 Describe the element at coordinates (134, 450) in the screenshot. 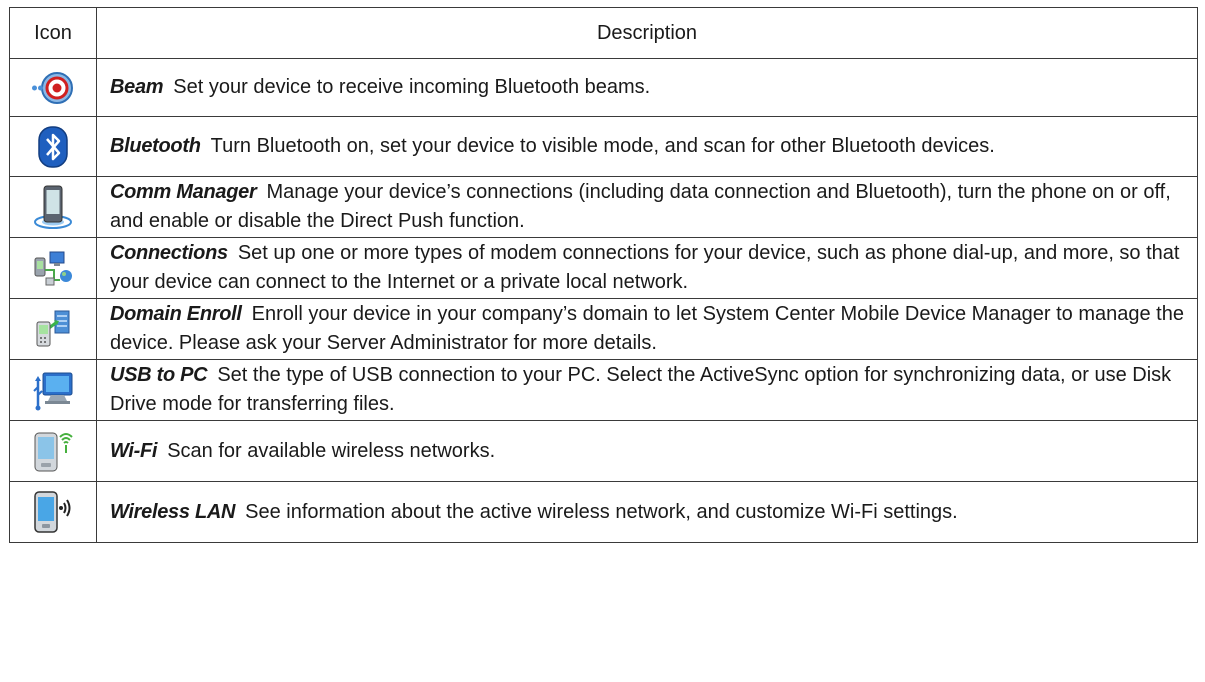

I see `term-label: Wi-Fi` at that location.